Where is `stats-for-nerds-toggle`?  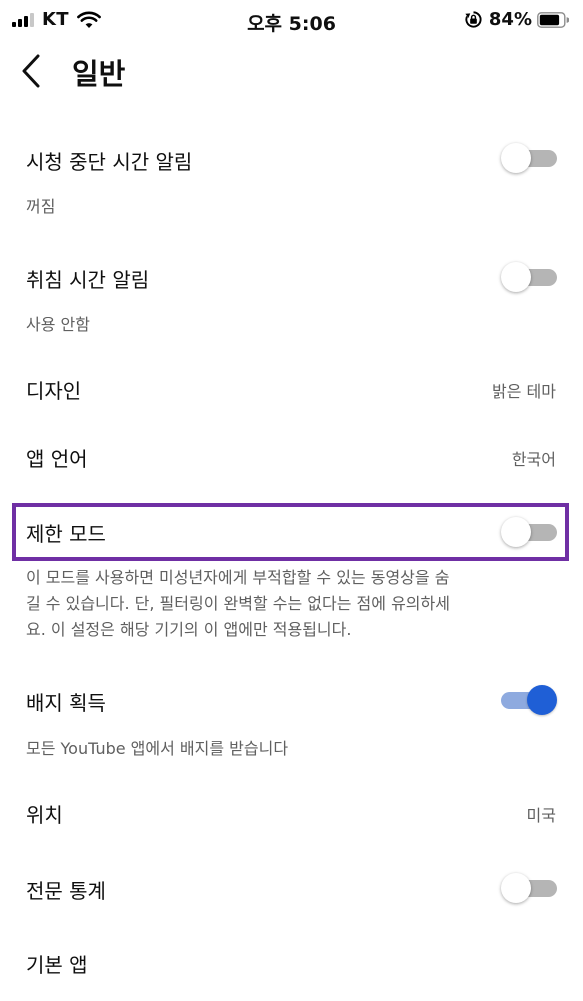 stats-for-nerds-toggle is located at coordinates (529, 888).